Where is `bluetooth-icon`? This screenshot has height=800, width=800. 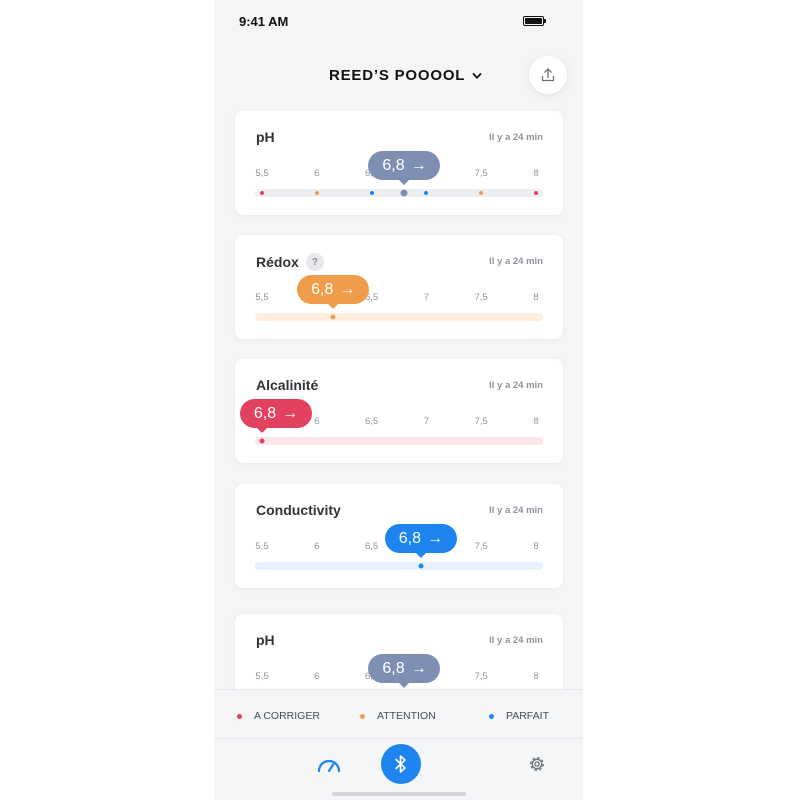
bluetooth-icon is located at coordinates (400, 764).